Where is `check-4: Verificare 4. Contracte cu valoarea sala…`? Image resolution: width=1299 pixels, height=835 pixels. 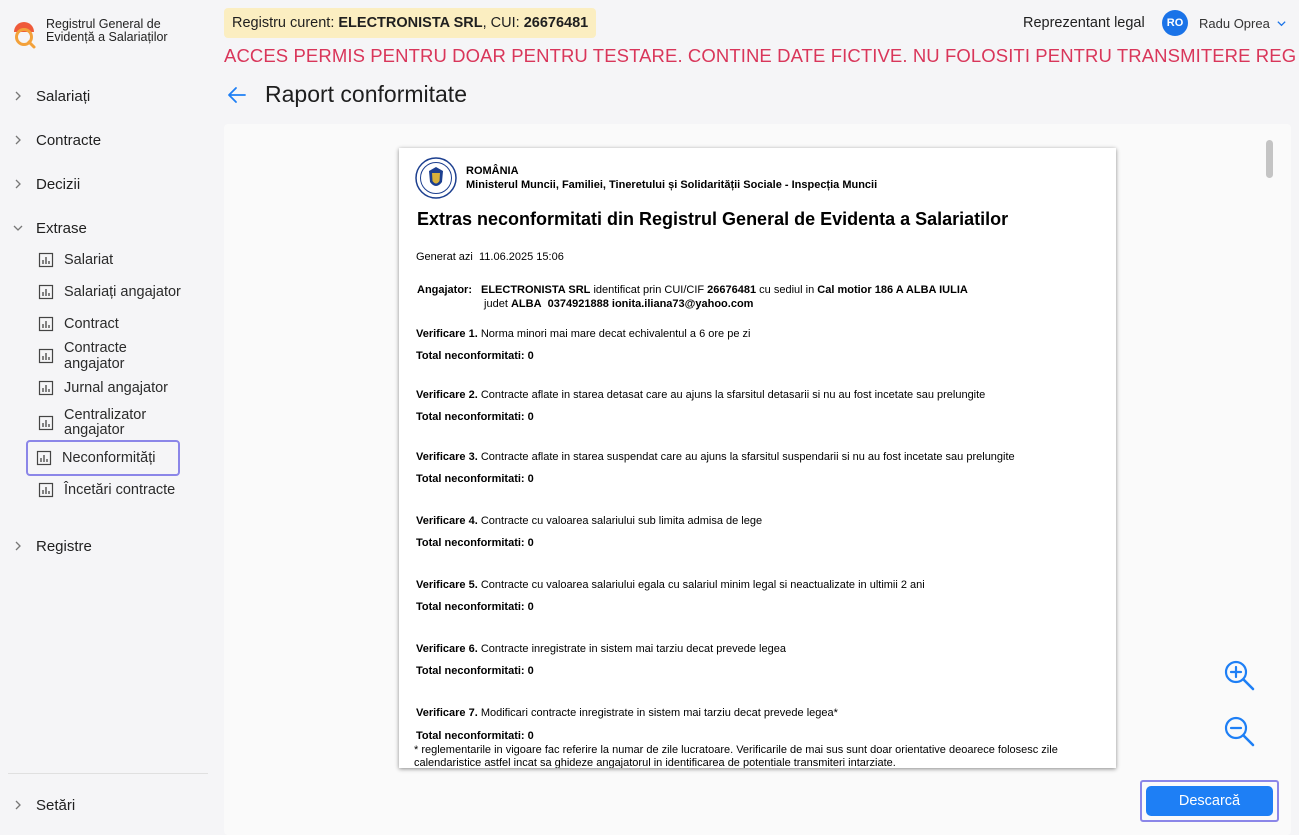 check-4: Verificare 4. Contracte cu valoarea sala… is located at coordinates (589, 521).